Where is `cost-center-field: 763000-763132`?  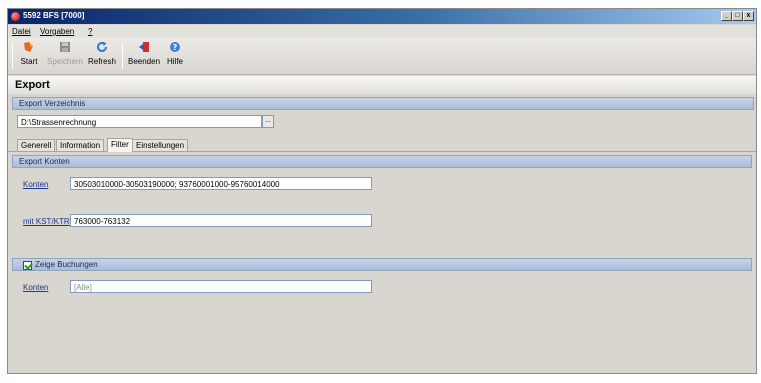 cost-center-field: 763000-763132 is located at coordinates (221, 220).